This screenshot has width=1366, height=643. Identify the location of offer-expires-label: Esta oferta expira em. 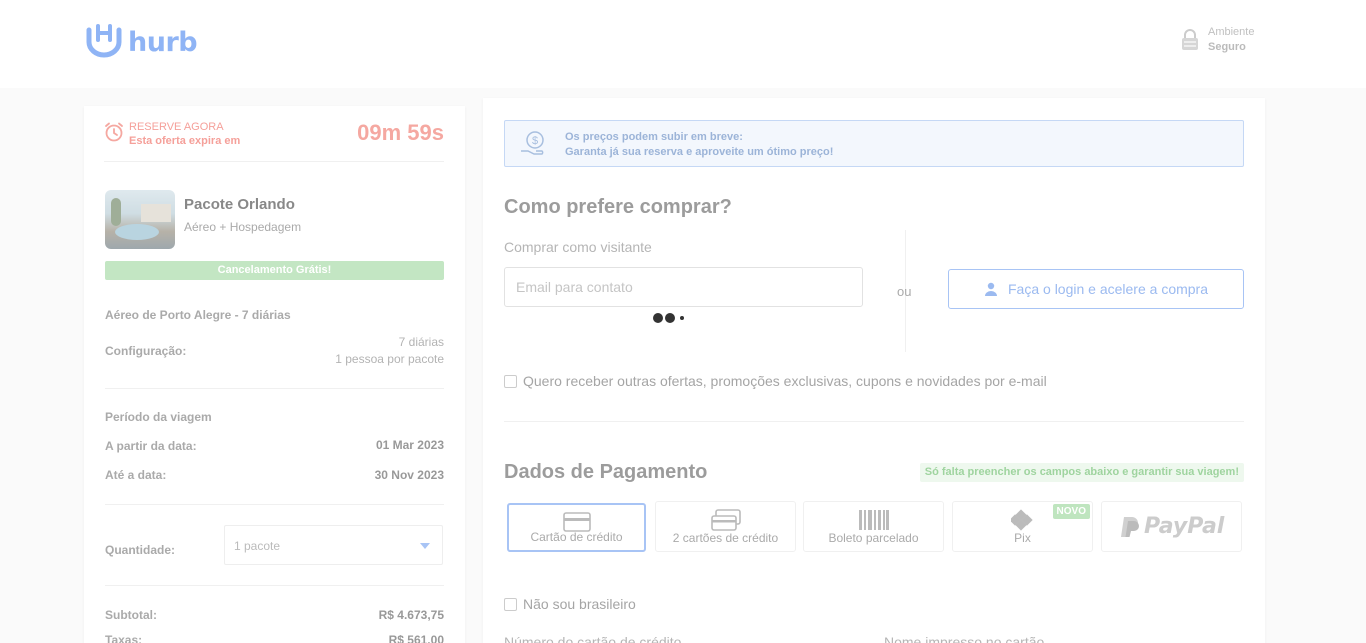
(185, 141).